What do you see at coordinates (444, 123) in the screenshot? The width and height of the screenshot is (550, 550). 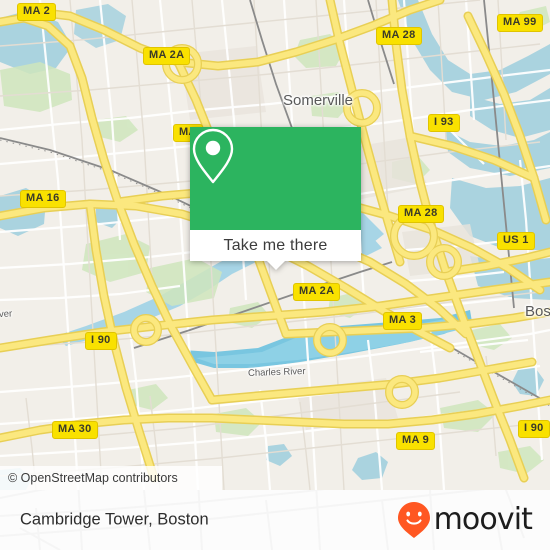 I see `road-shield: I 93` at bounding box center [444, 123].